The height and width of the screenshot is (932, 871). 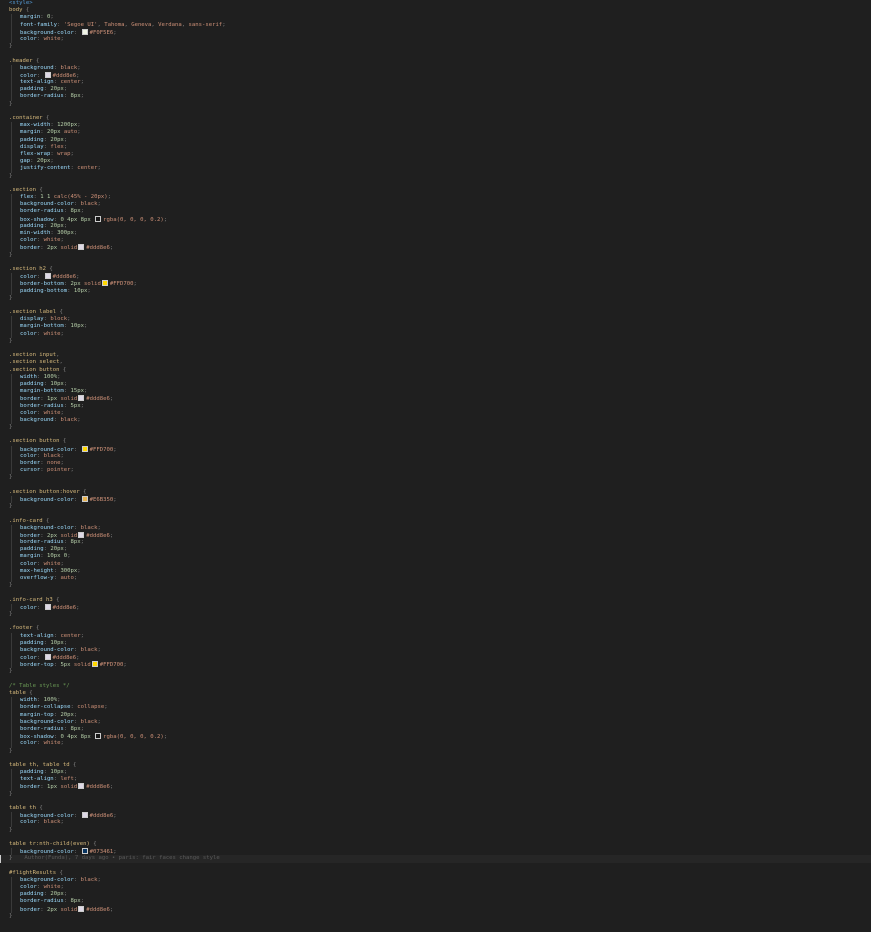 What do you see at coordinates (435, 10) in the screenshot?
I see `code-line: body {` at bounding box center [435, 10].